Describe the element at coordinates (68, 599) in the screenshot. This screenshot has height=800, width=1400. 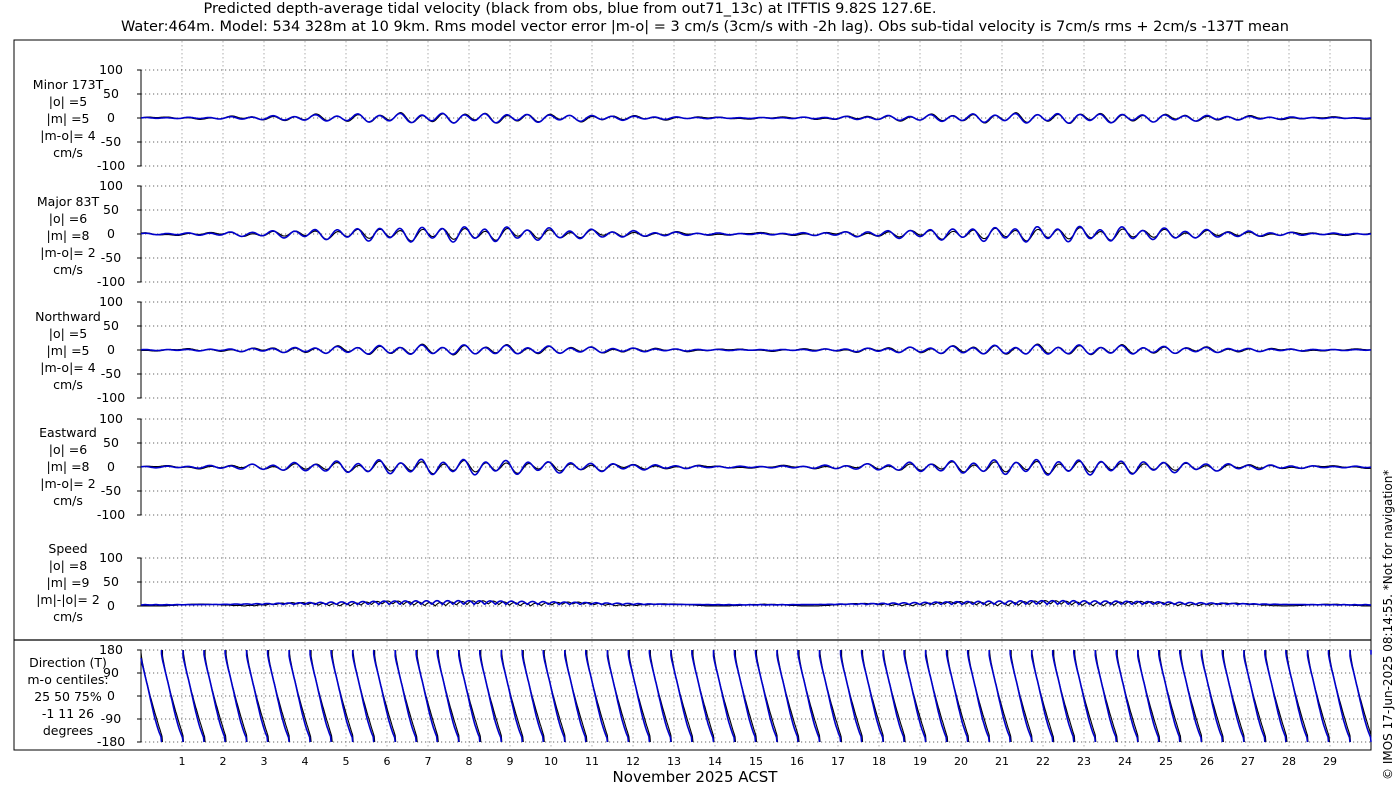
I see `panel-label-line: |m|-|o|= 2` at that location.